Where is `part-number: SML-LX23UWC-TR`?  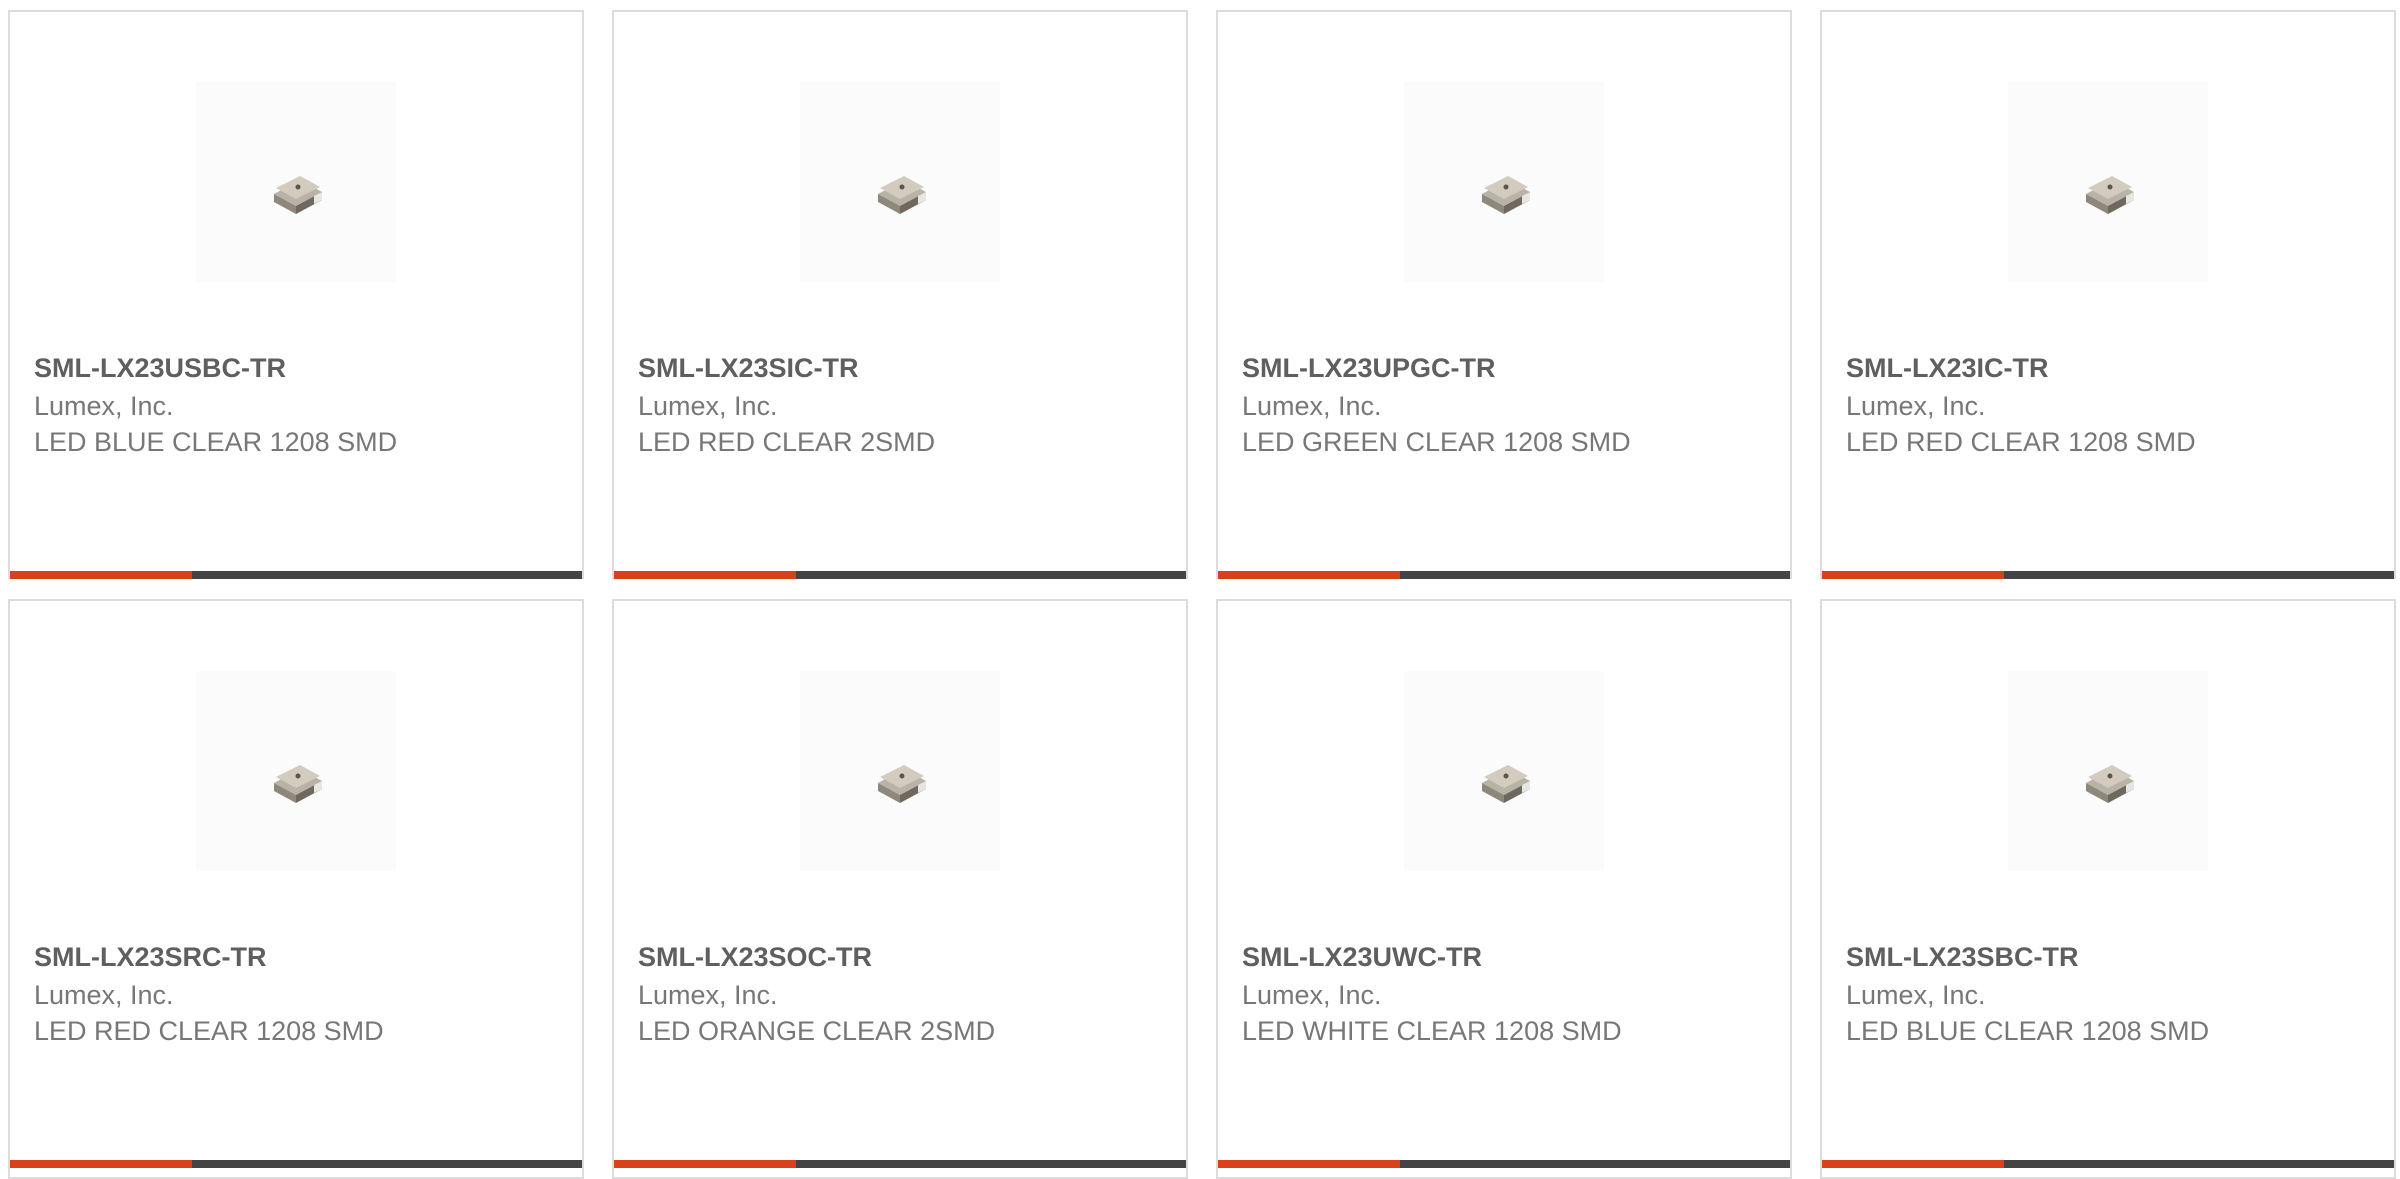
part-number: SML-LX23UWC-TR is located at coordinates (1362, 957).